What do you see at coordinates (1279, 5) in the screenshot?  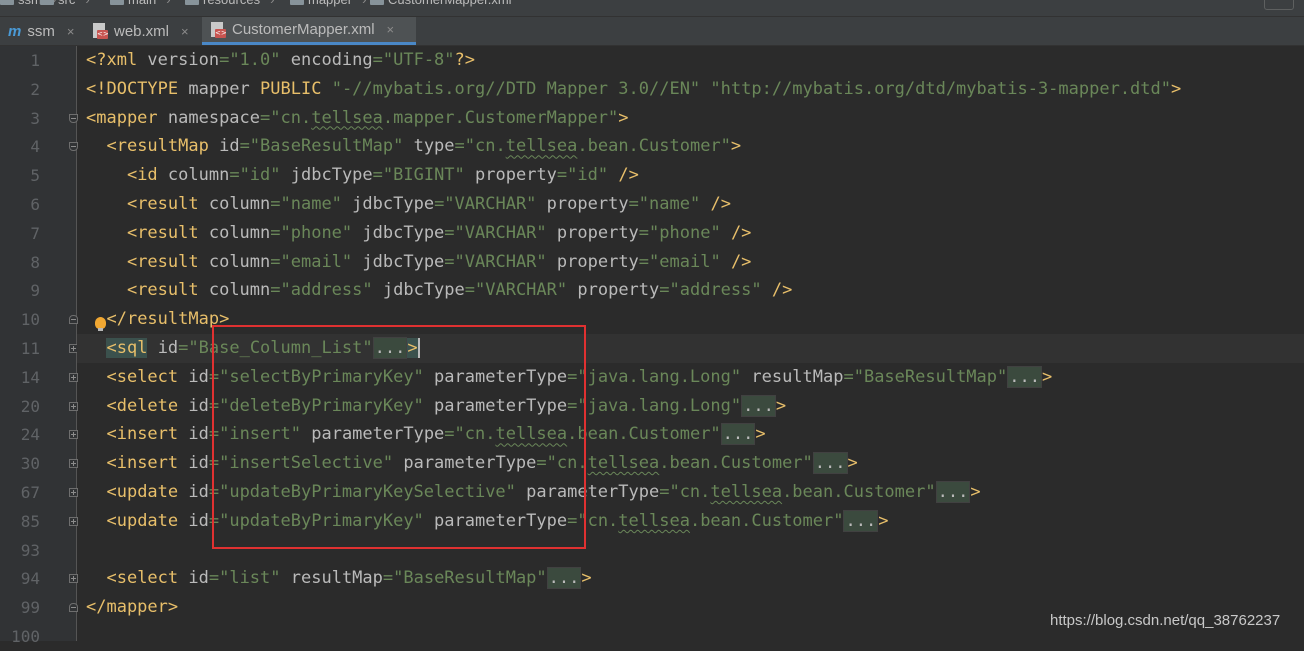 I see `toolbar-button` at bounding box center [1279, 5].